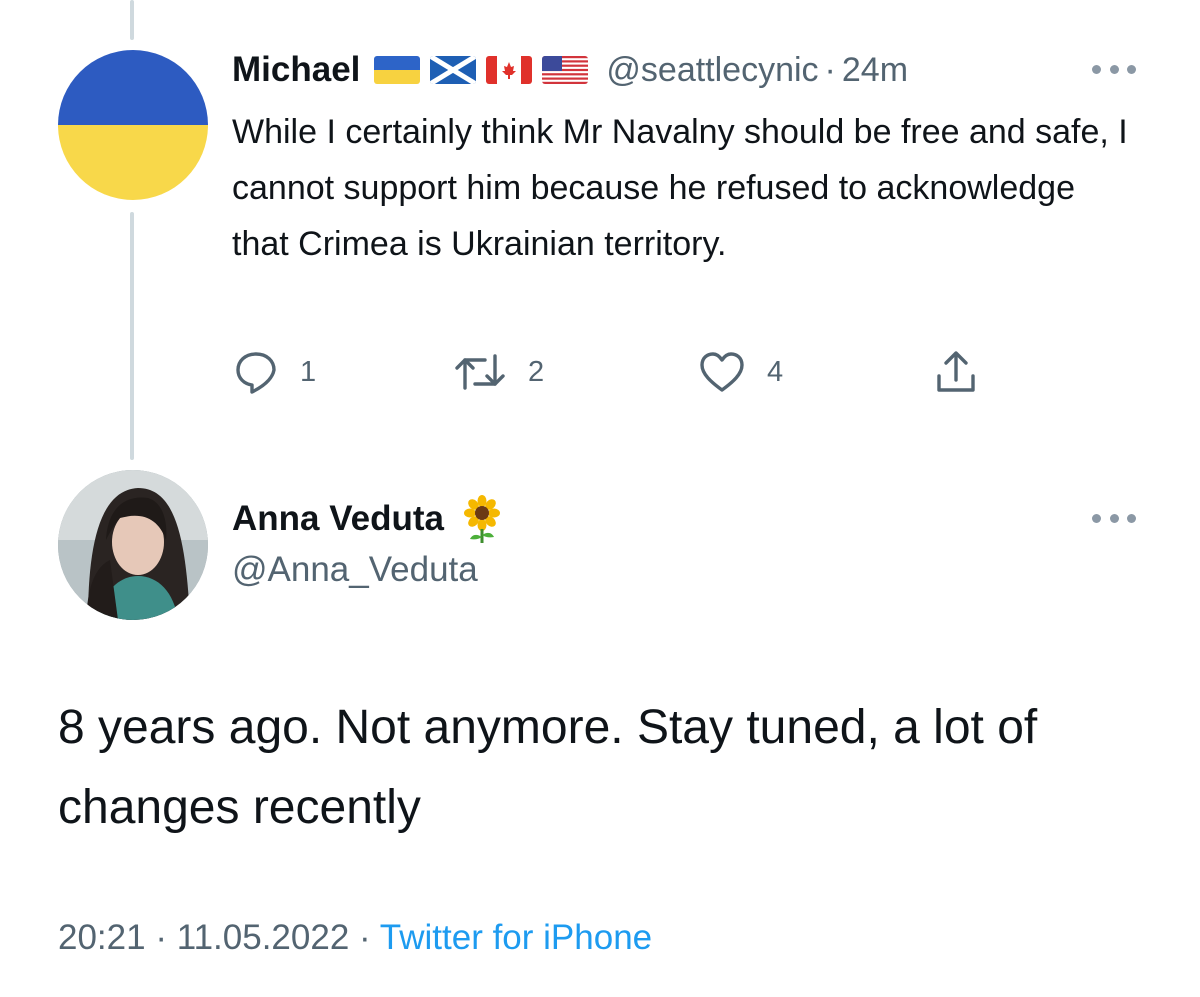 The width and height of the screenshot is (1200, 997). I want to click on avatar-blue-half, so click(133, 87).